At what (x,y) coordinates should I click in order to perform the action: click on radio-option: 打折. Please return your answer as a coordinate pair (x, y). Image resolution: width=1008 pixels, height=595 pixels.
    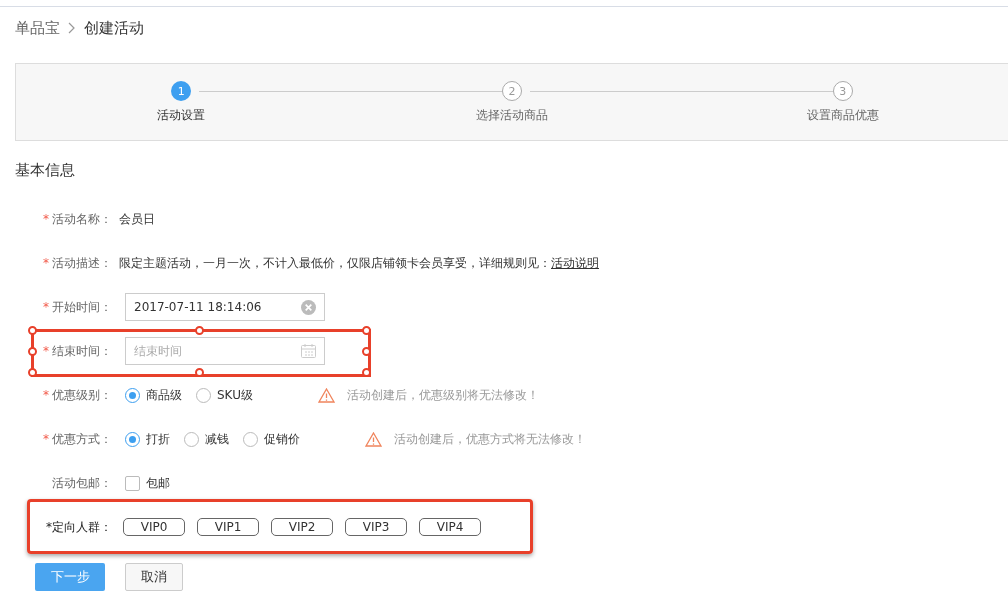
    Looking at the image, I should click on (147, 439).